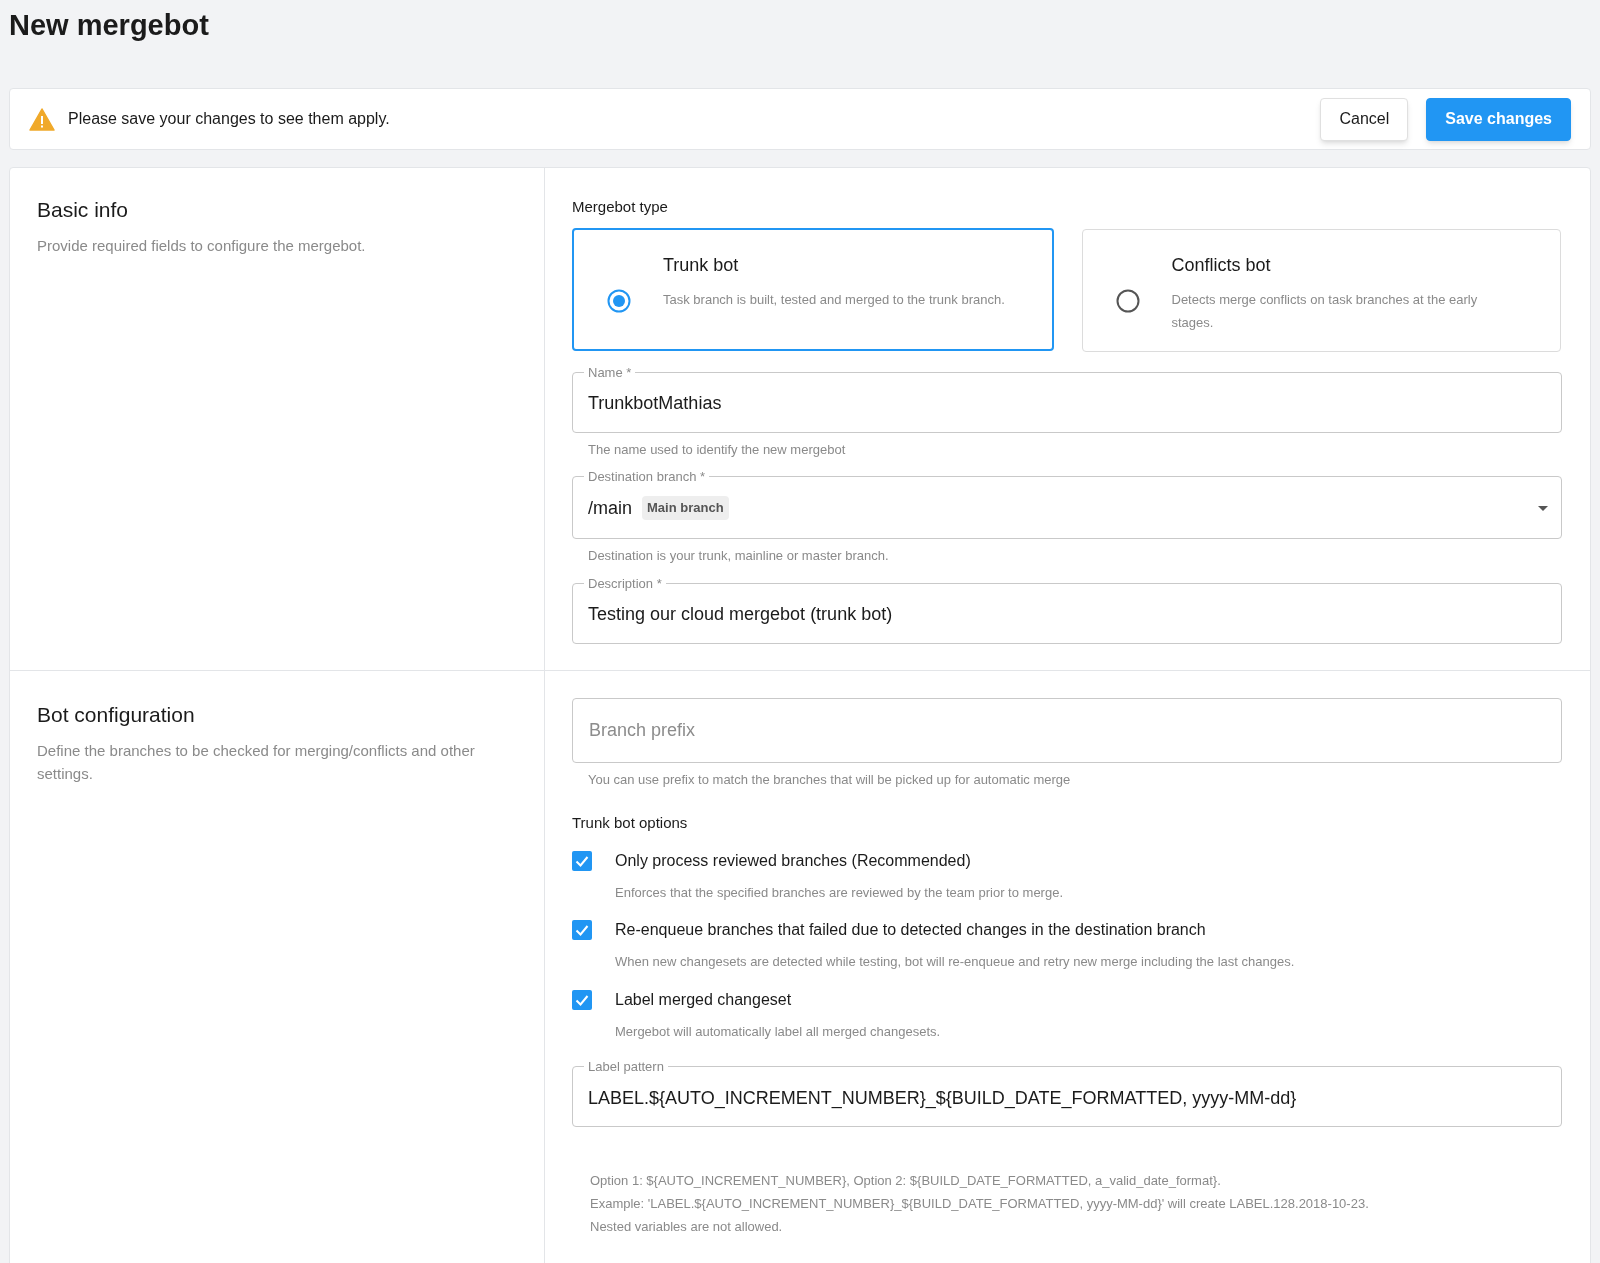 The image size is (1600, 1263). I want to click on option-label: Label merged changeset, so click(704, 999).